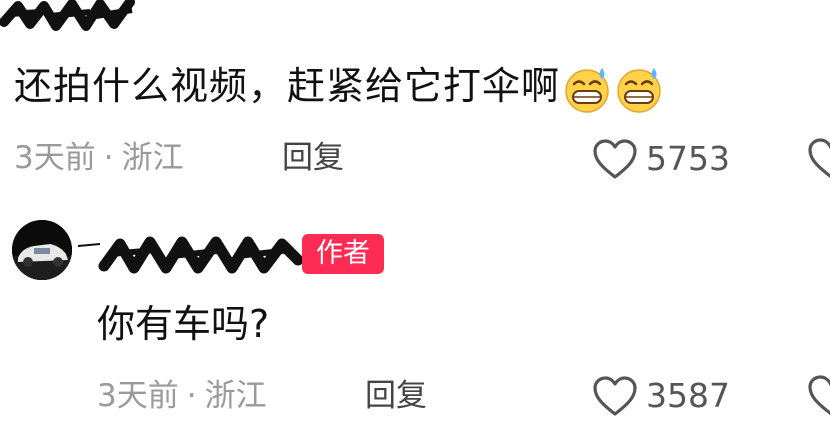 Image resolution: width=830 pixels, height=421 pixels. Describe the element at coordinates (688, 395) in the screenshot. I see `comment-2-like-count: 3587` at that location.